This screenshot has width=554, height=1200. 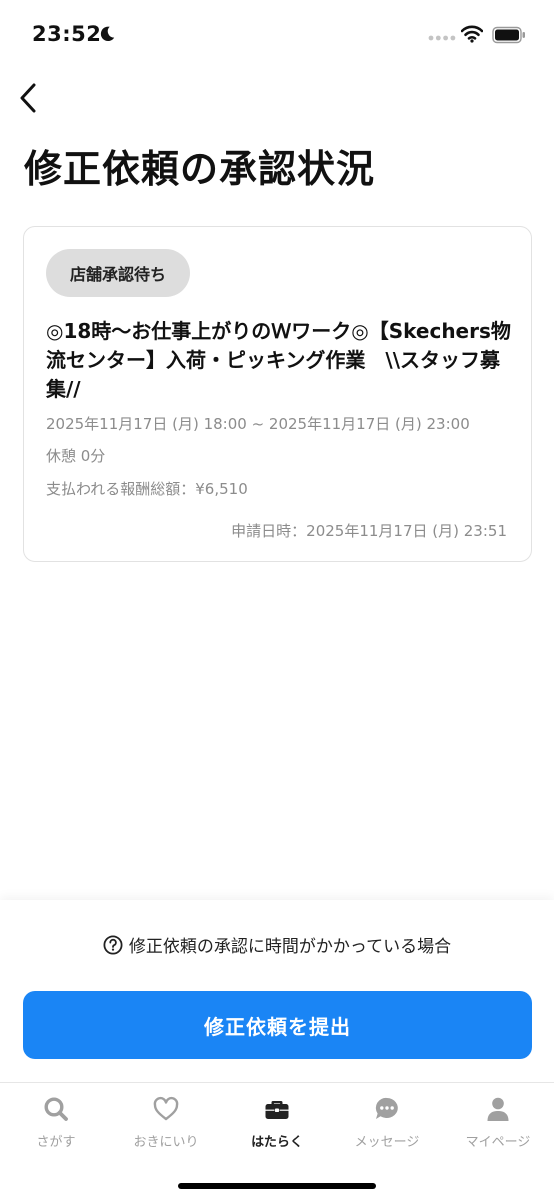 What do you see at coordinates (67, 34) in the screenshot?
I see `status-time: 23:52` at bounding box center [67, 34].